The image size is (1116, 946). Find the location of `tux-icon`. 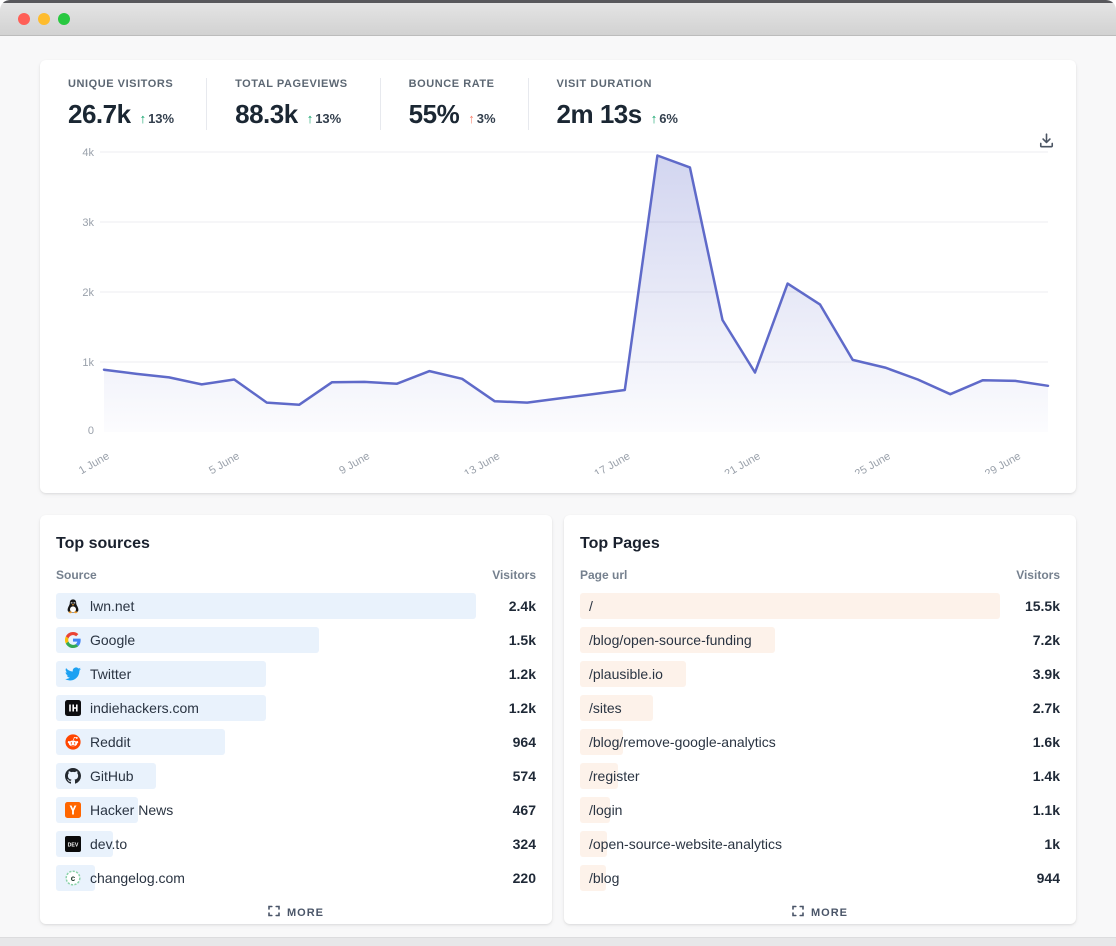

tux-icon is located at coordinates (73, 606).